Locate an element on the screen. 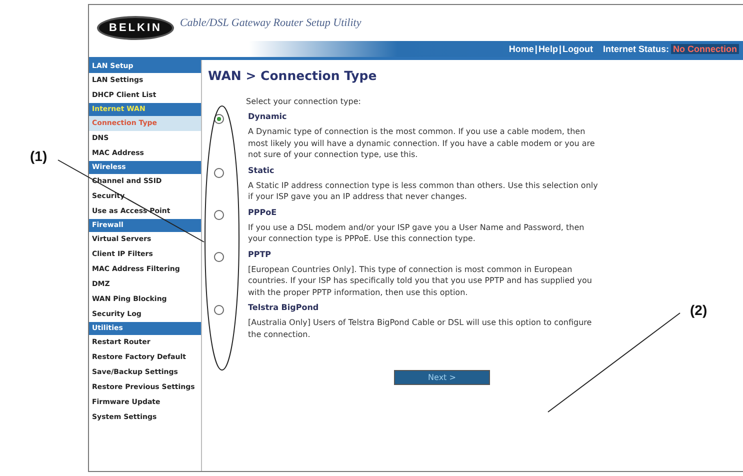  header-link: Logout is located at coordinates (577, 49).